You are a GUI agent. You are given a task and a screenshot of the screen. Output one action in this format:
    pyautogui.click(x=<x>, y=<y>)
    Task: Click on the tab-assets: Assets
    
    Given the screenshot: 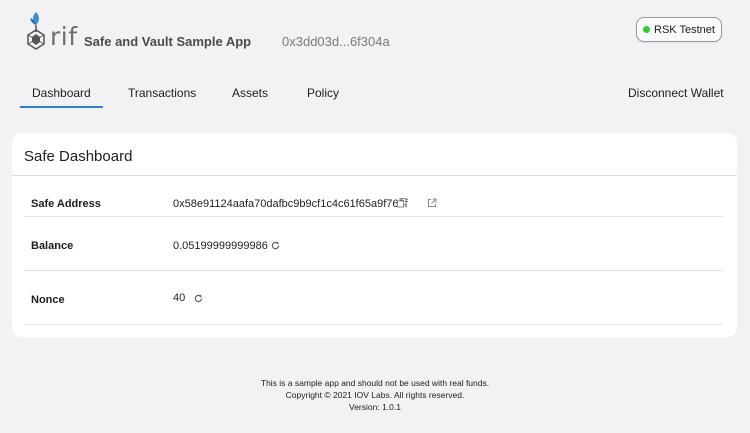 What is the action you would take?
    pyautogui.click(x=250, y=96)
    